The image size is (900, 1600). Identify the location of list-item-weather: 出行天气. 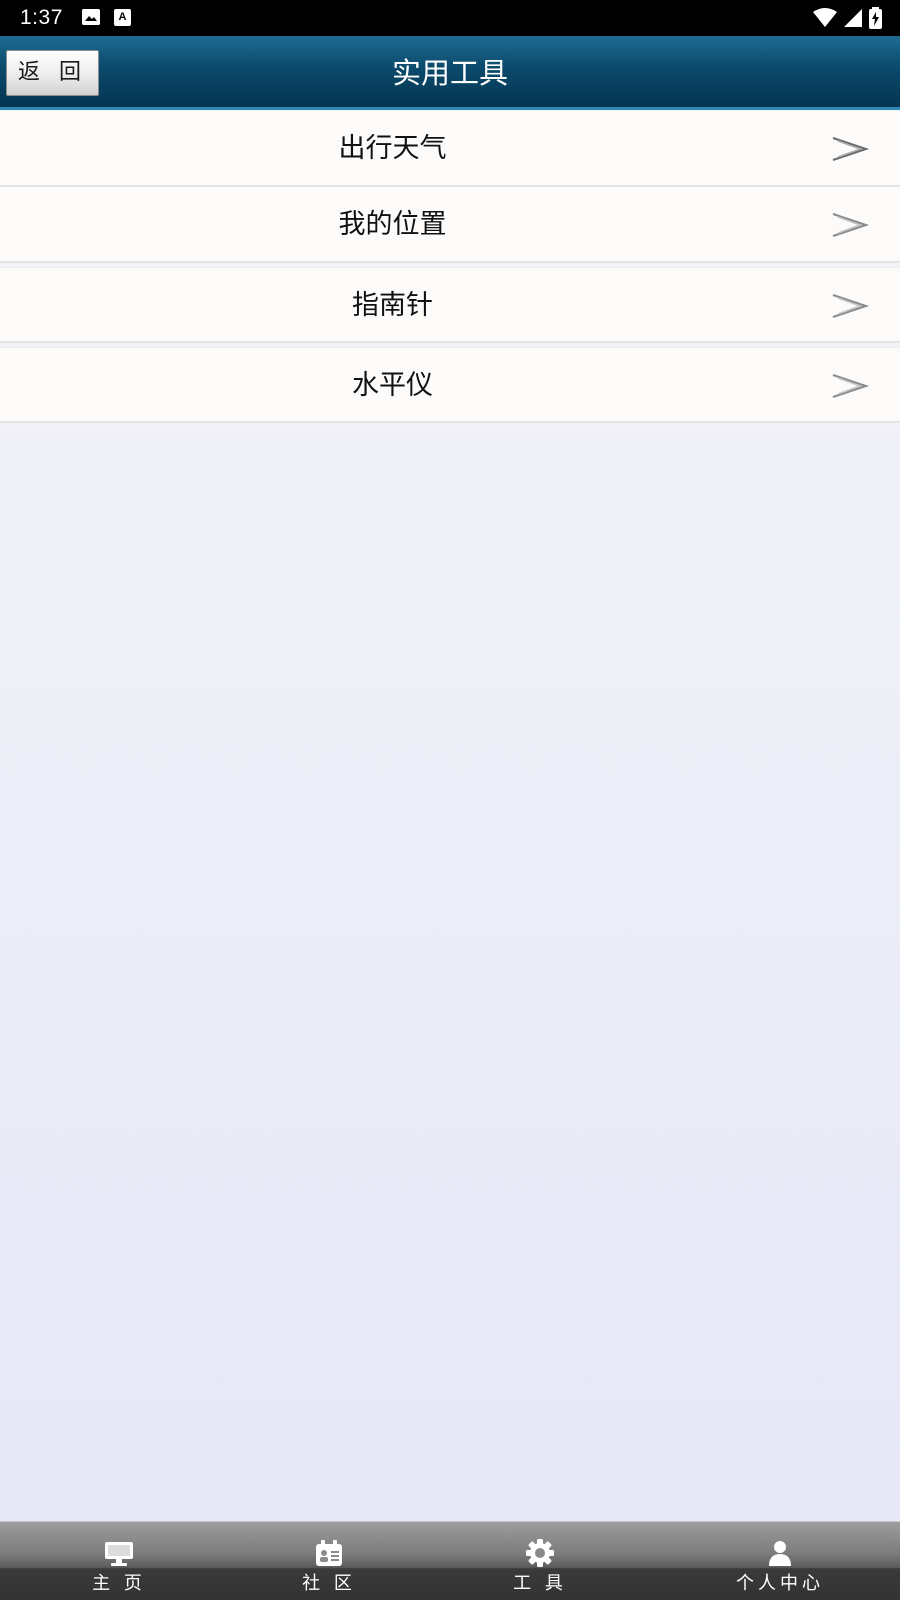
(450, 149).